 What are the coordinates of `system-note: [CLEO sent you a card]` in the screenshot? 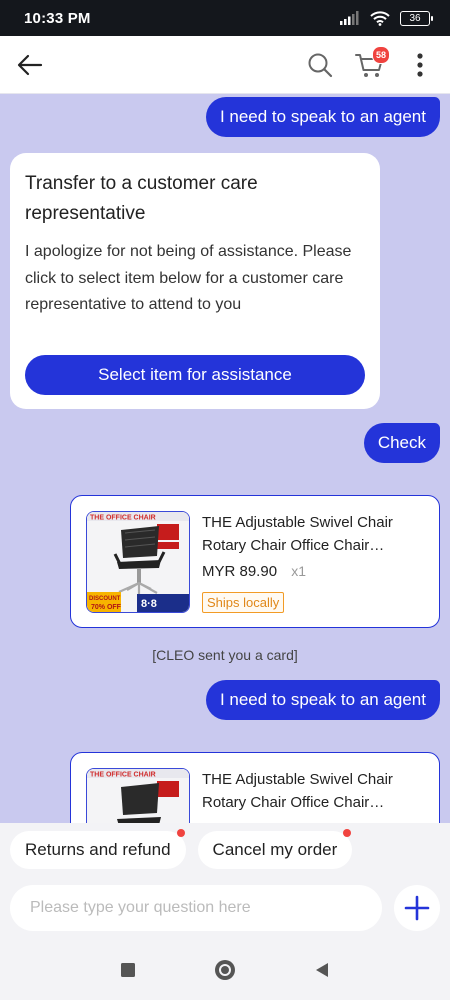 It's located at (225, 655).